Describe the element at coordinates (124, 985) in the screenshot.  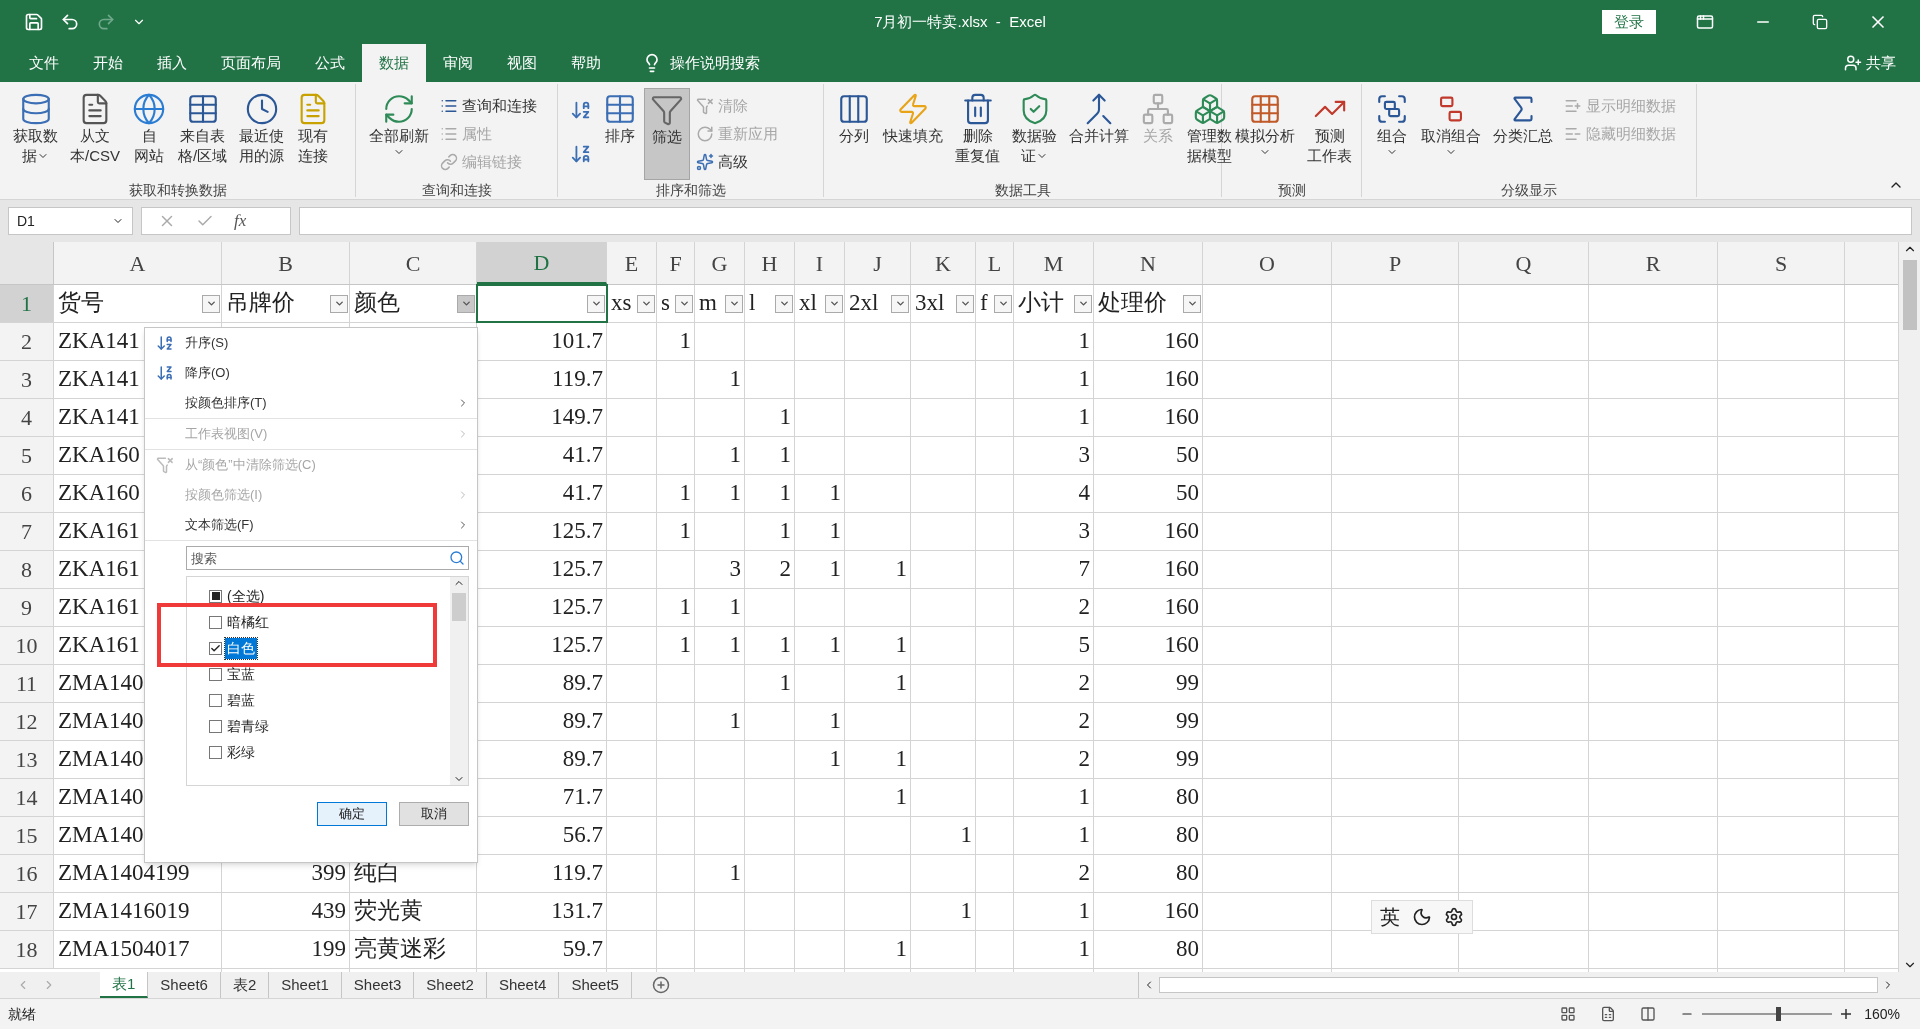
I see `sheet-tab: 表1` at that location.